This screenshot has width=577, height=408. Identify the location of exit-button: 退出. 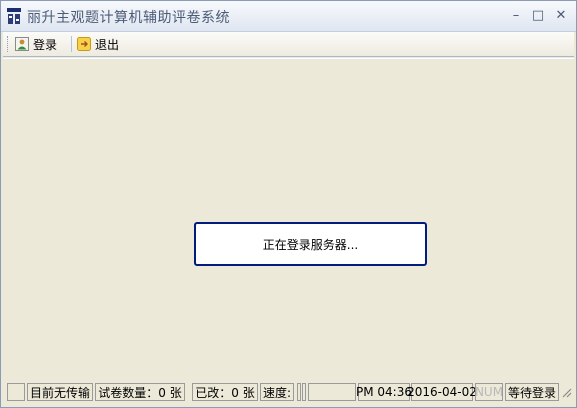
(98, 44).